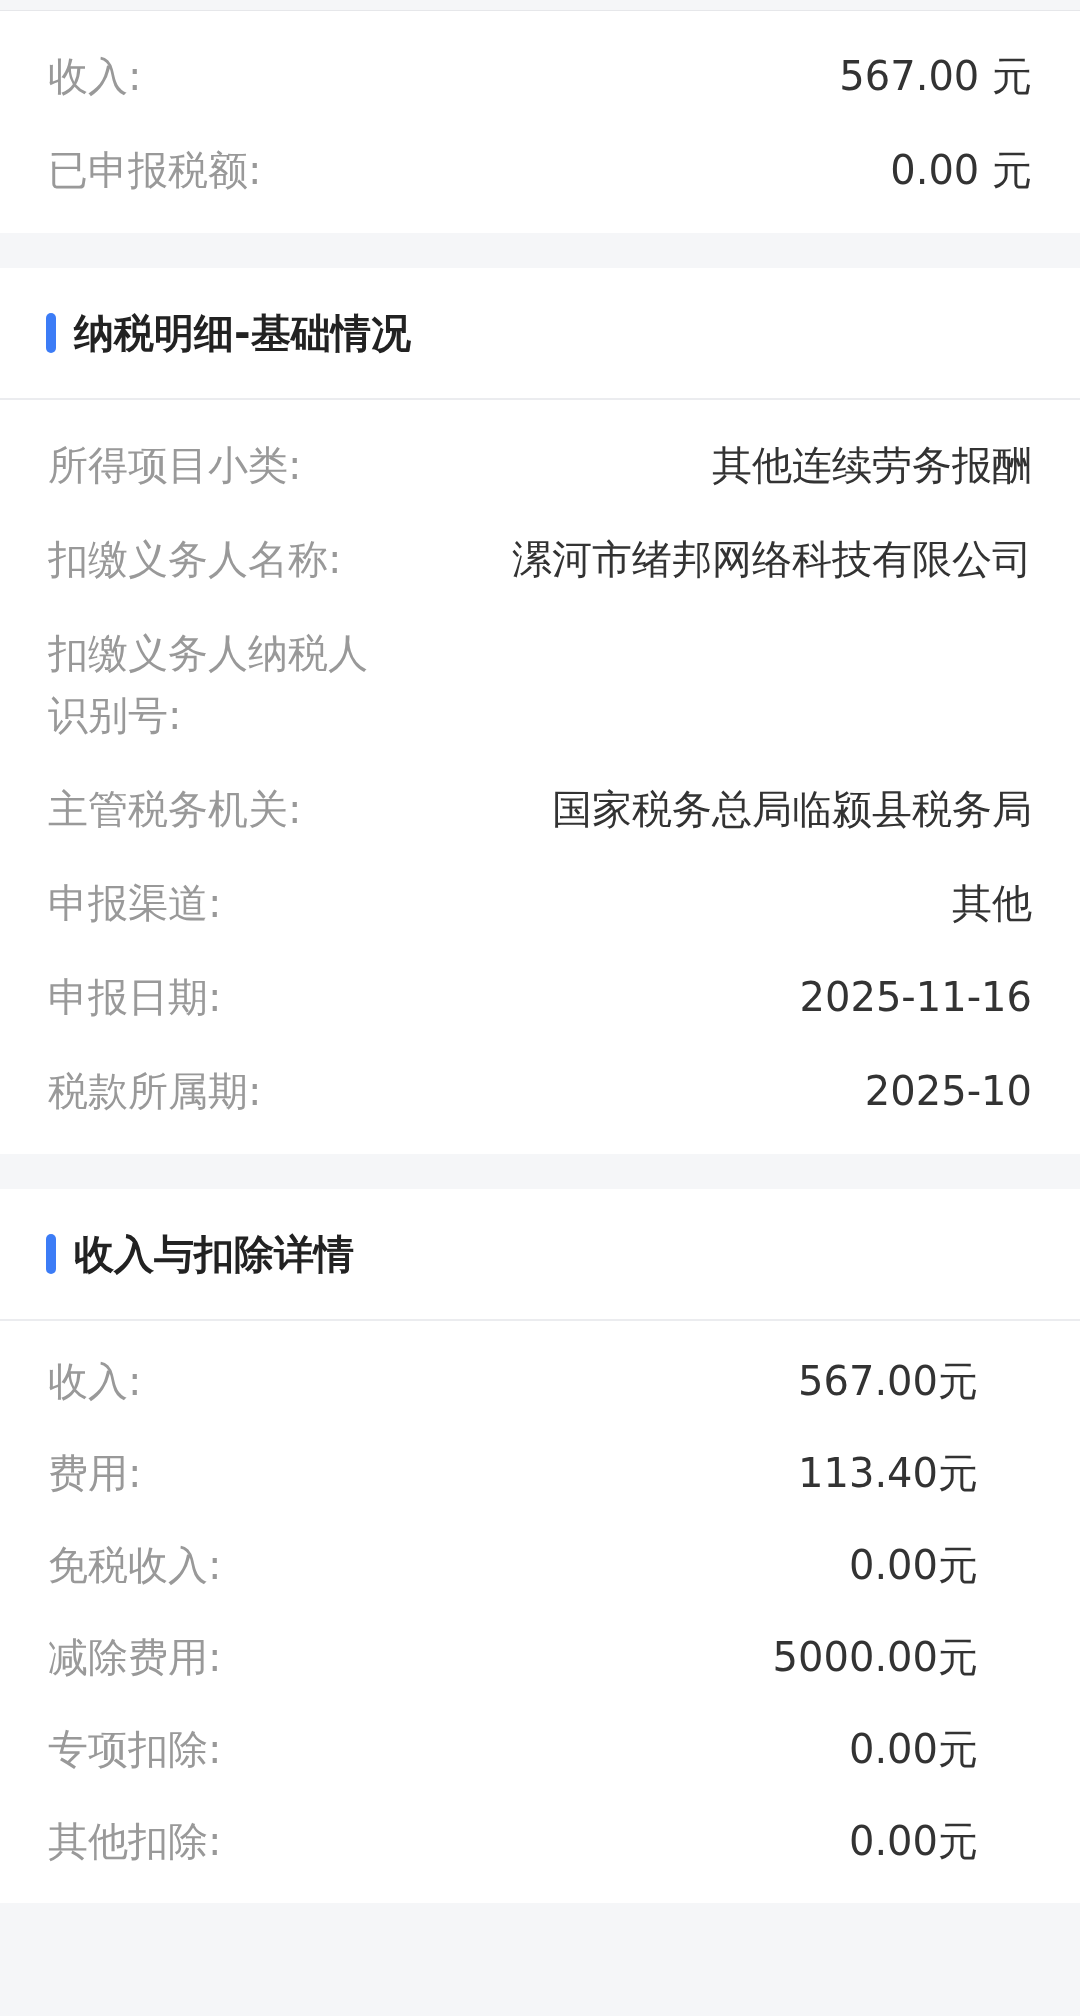 This screenshot has height=2016, width=1080. Describe the element at coordinates (195, 559) in the screenshot. I see `field-label: 扣缴义务人名称:` at that location.